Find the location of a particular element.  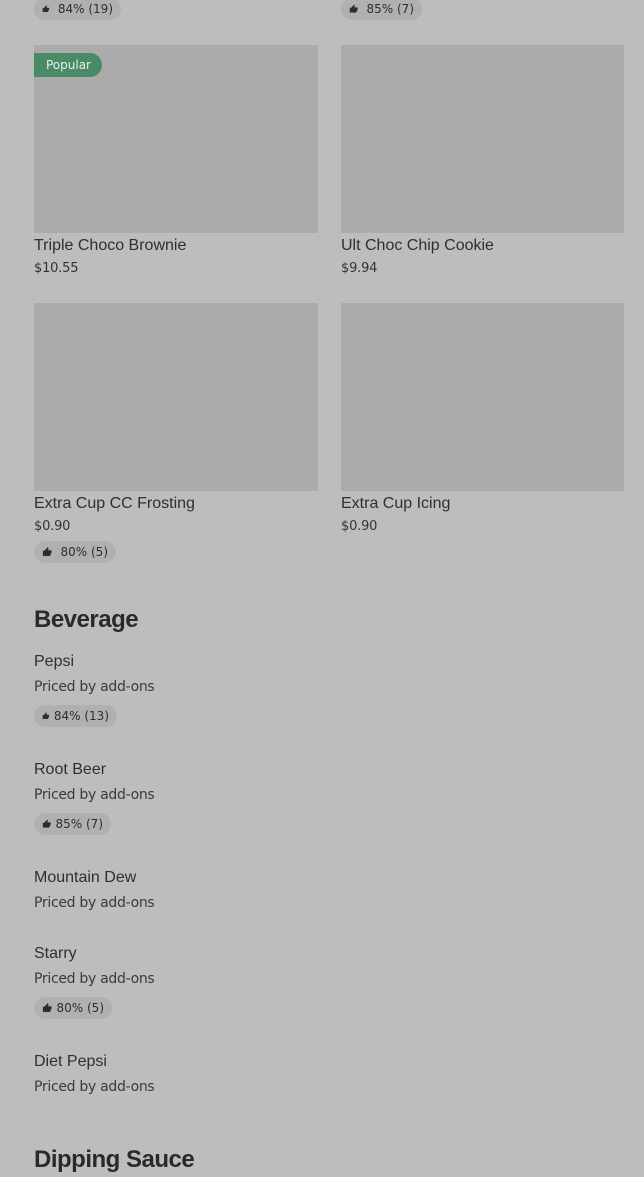

section-title-dipping-sauce: Dipping Sauce is located at coordinates (114, 1159).